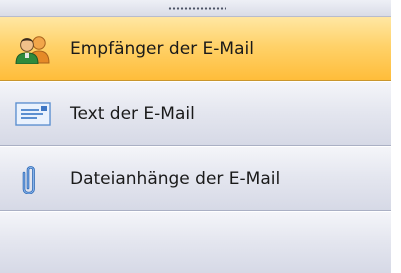 The width and height of the screenshot is (401, 273). Describe the element at coordinates (162, 49) in the screenshot. I see `nav-item-label: Empfänger der E-Mail` at that location.